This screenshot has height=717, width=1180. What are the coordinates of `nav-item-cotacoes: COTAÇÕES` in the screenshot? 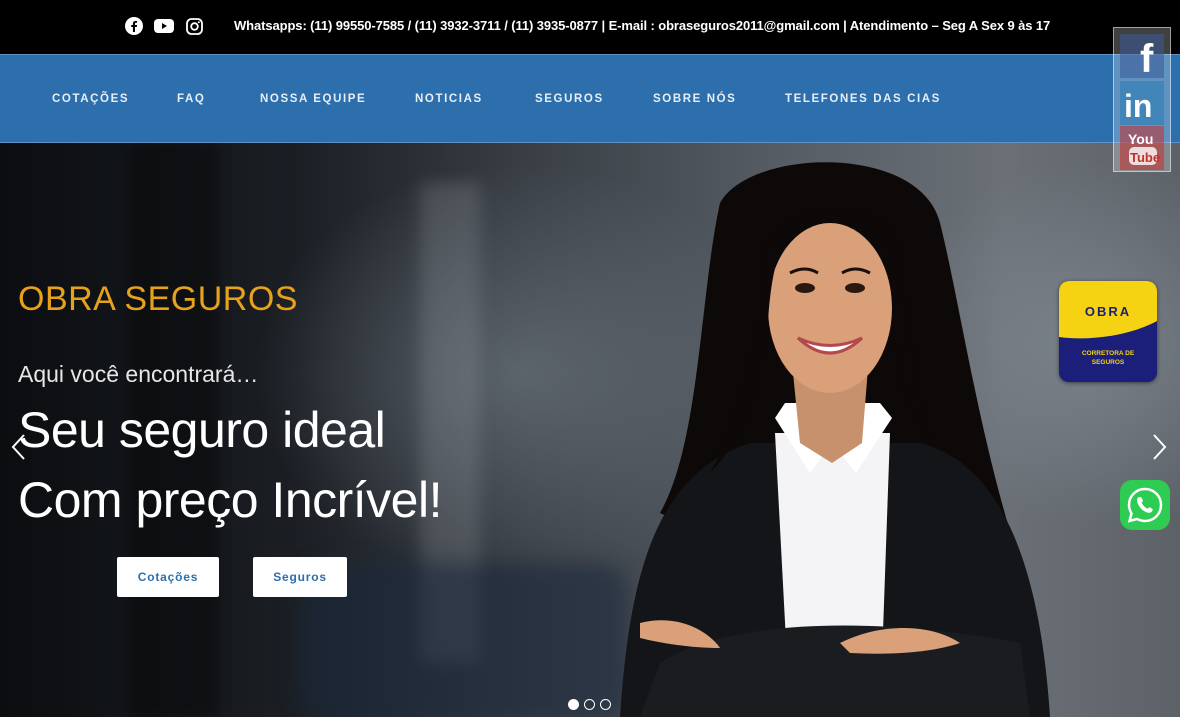 It's located at (90, 99).